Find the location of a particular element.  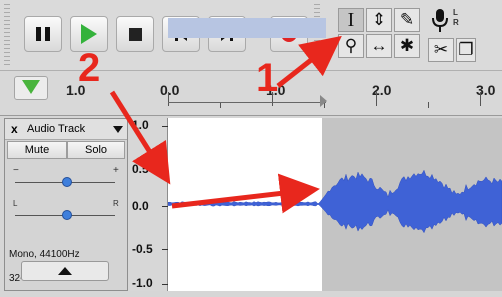

annotation-number-2: 2 is located at coordinates (89, 68).